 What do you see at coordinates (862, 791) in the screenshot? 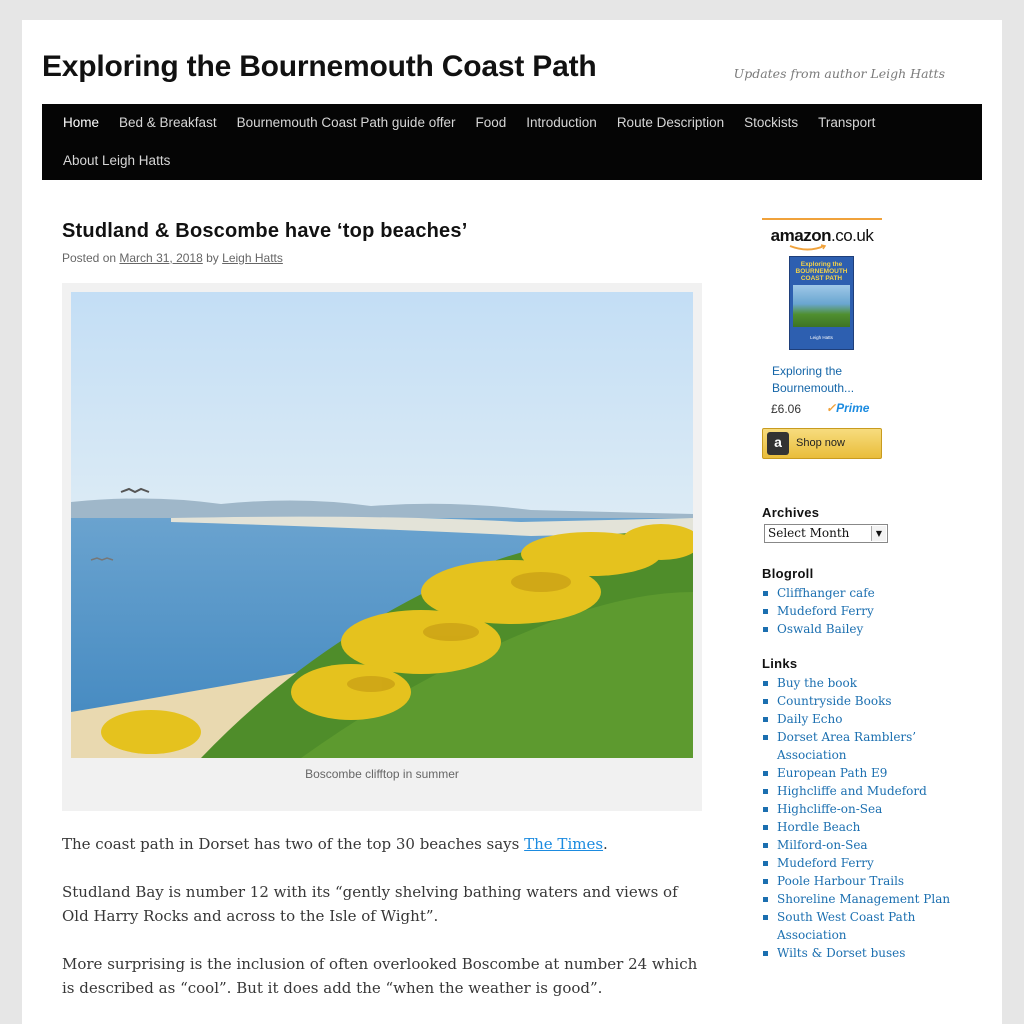
I see `list-item-highcliffe-and-mudeford: Highcliffe and Mudeford` at bounding box center [862, 791].